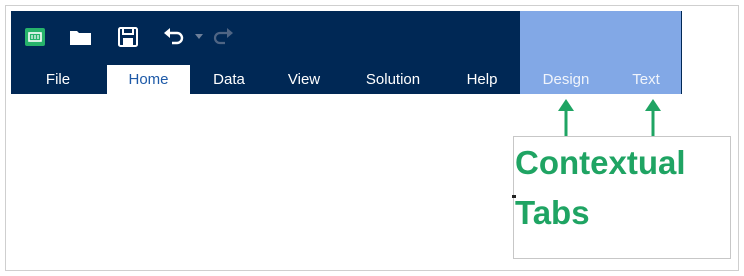 The image size is (744, 276). What do you see at coordinates (600, 162) in the screenshot?
I see `callout-line-1: Contextual` at bounding box center [600, 162].